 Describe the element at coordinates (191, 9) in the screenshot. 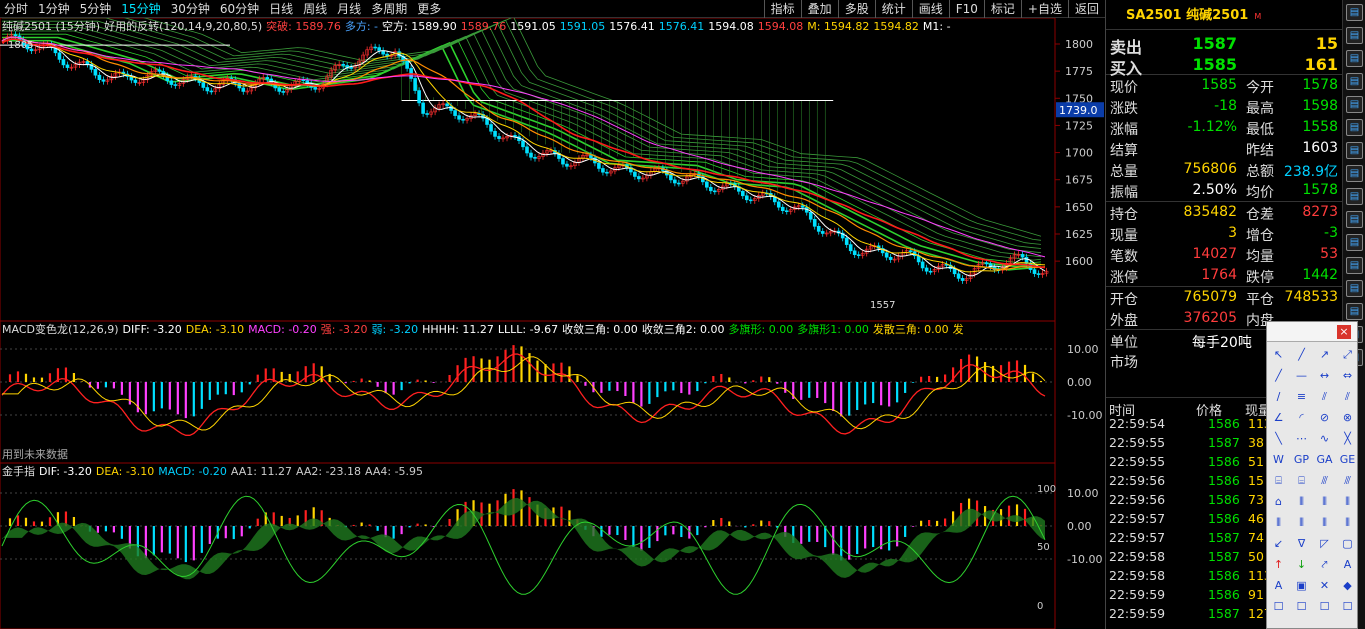

I see `period-tab-4: 30分钟` at that location.